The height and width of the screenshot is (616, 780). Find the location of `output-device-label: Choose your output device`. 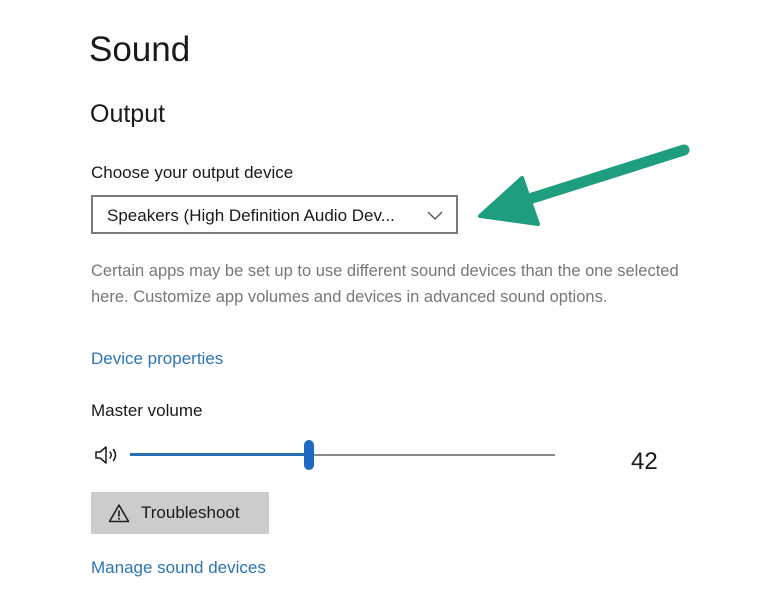

output-device-label: Choose your output device is located at coordinates (192, 172).